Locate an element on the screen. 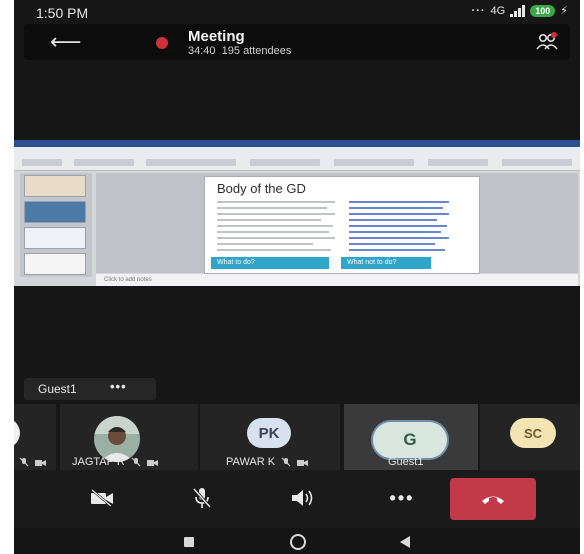 Image resolution: width=584 pixels, height=554 pixels. hang-up-icon is located at coordinates (493, 500).